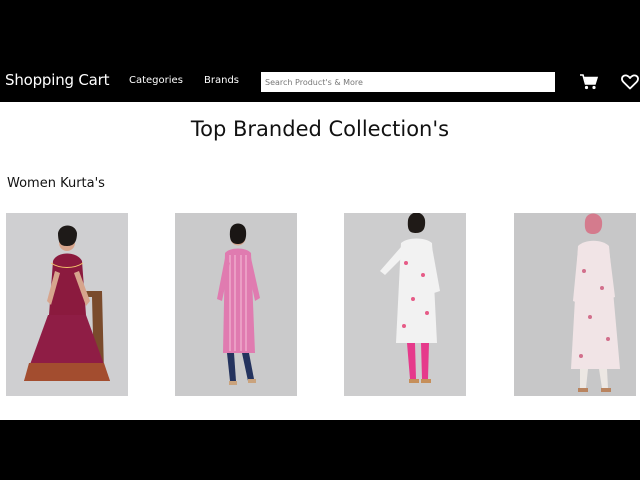 The height and width of the screenshot is (480, 640). I want to click on heart-icon, so click(630, 82).